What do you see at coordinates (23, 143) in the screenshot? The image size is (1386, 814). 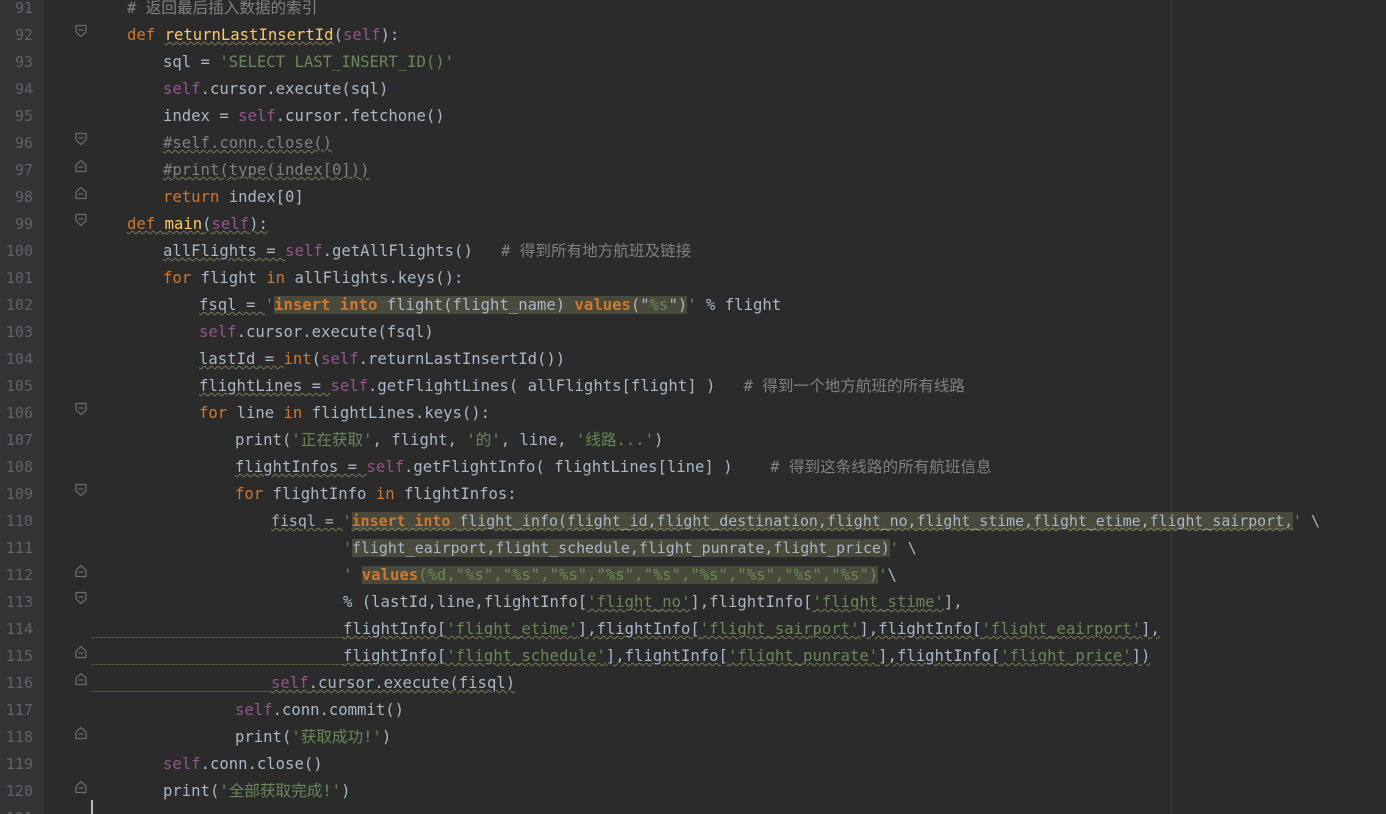 I see `line-number: 96` at bounding box center [23, 143].